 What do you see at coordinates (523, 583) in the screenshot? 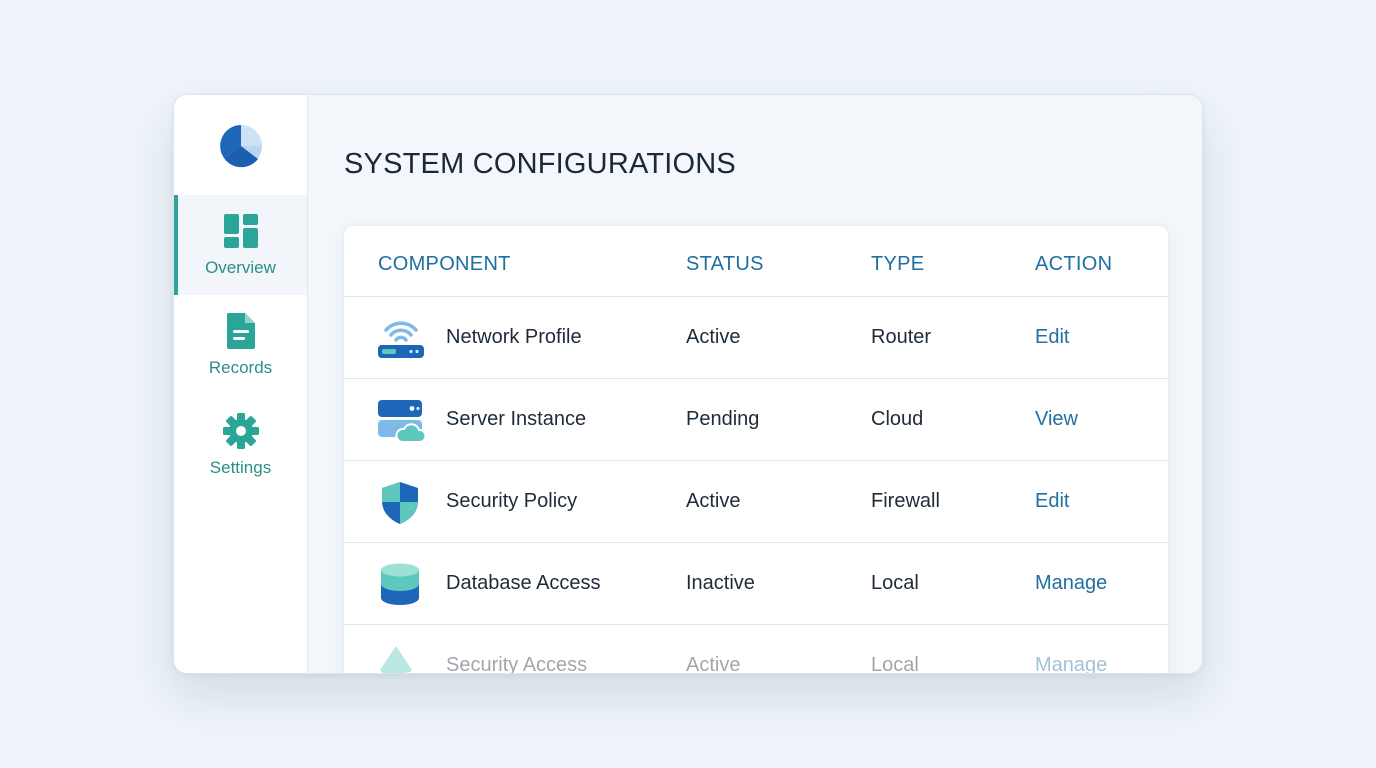
I see `component-name: Database Access` at bounding box center [523, 583].